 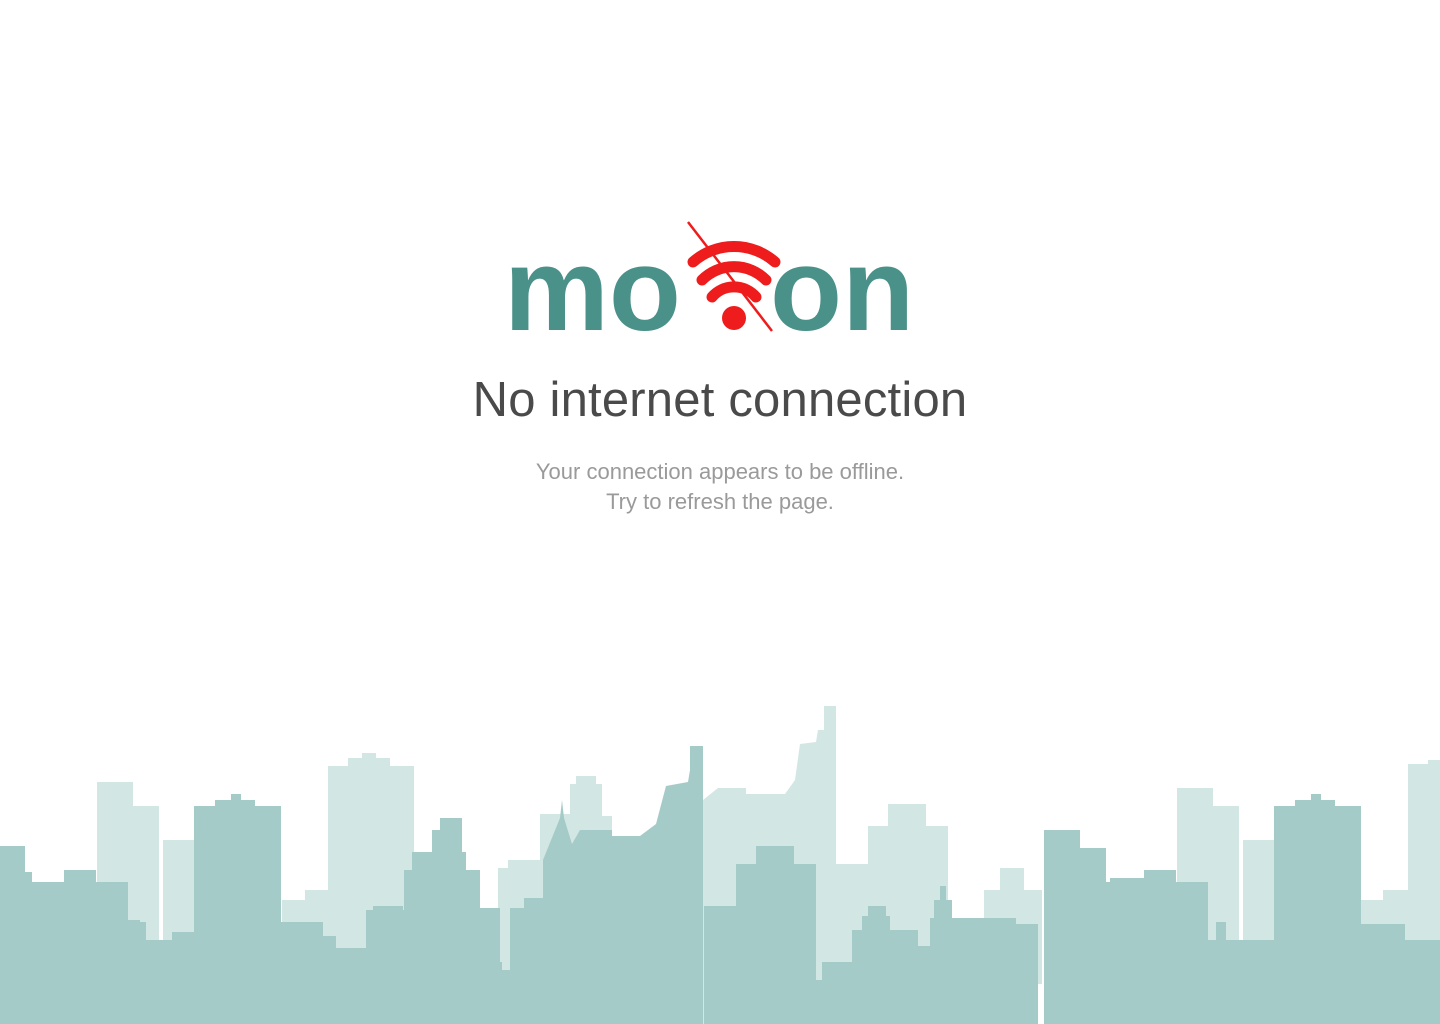 What do you see at coordinates (842, 283) in the screenshot?
I see `logo-text-right: on` at bounding box center [842, 283].